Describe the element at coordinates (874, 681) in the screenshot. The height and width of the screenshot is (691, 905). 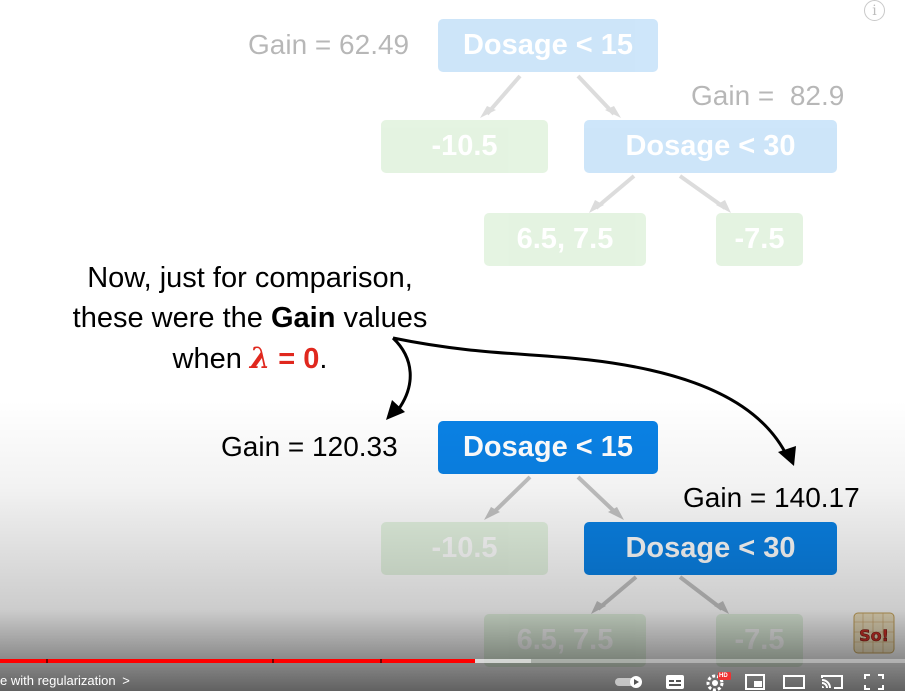
I see `fullscreen-icon` at that location.